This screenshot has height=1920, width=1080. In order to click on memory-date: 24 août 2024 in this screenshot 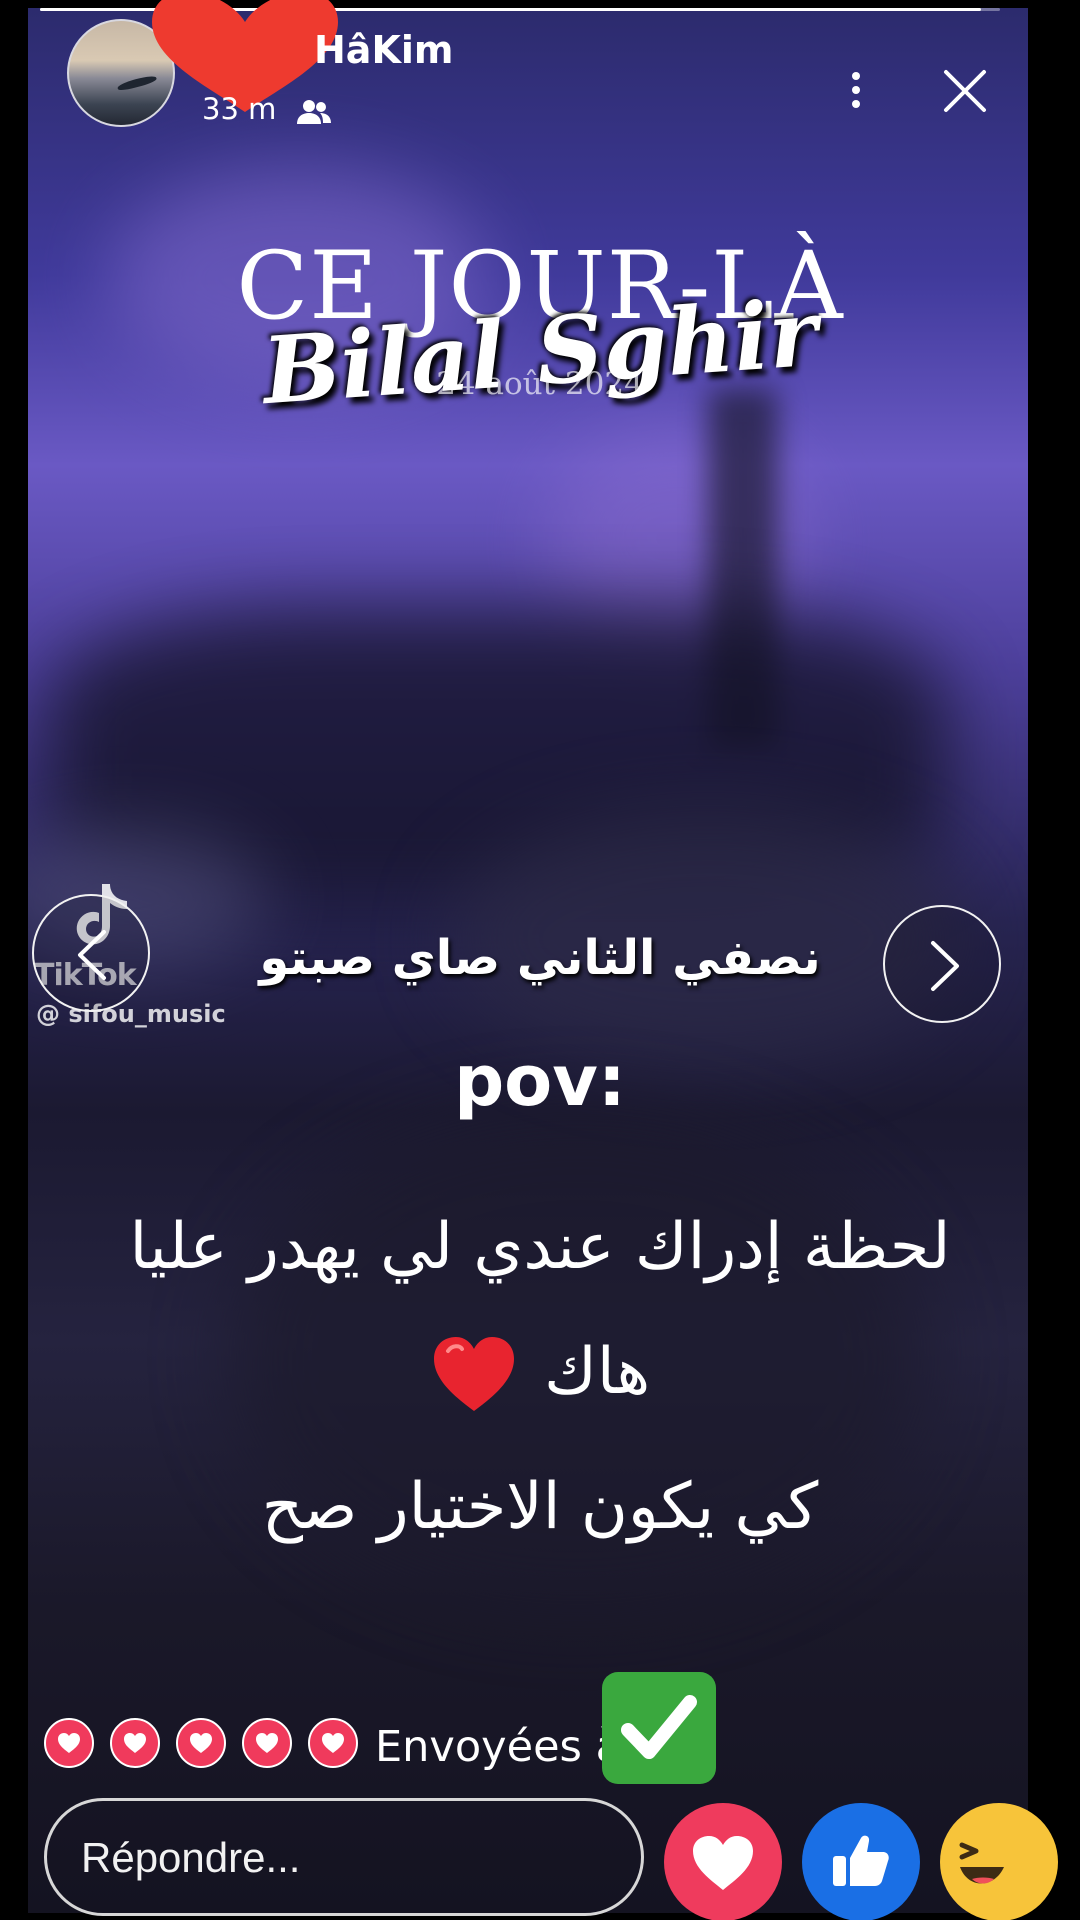, I will do `click(540, 384)`.